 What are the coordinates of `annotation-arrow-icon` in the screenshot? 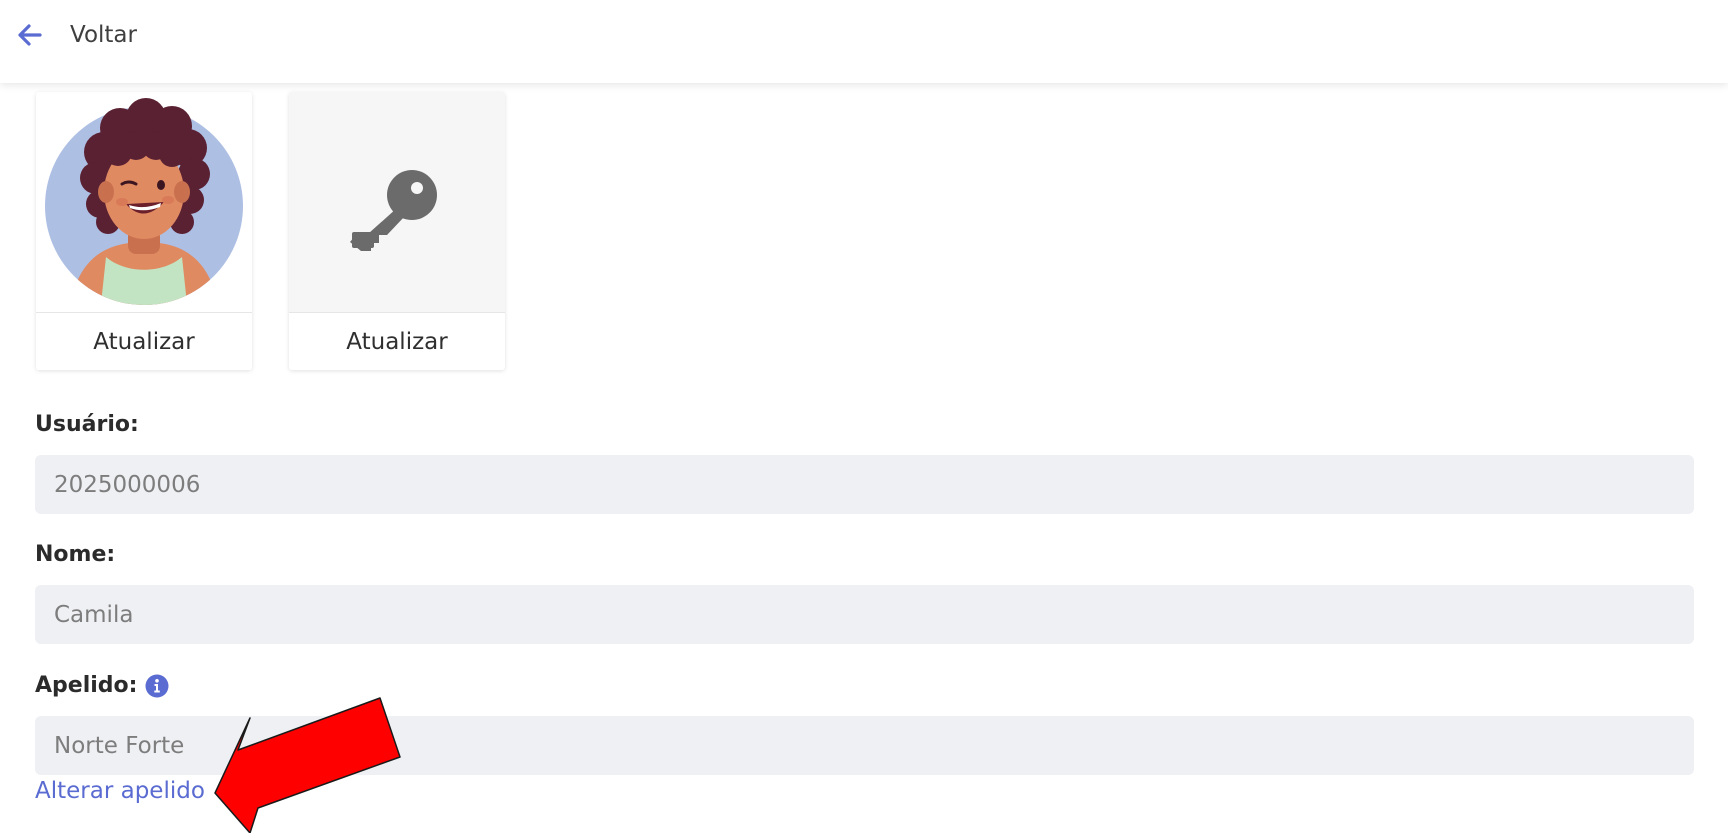 It's located at (307, 765).